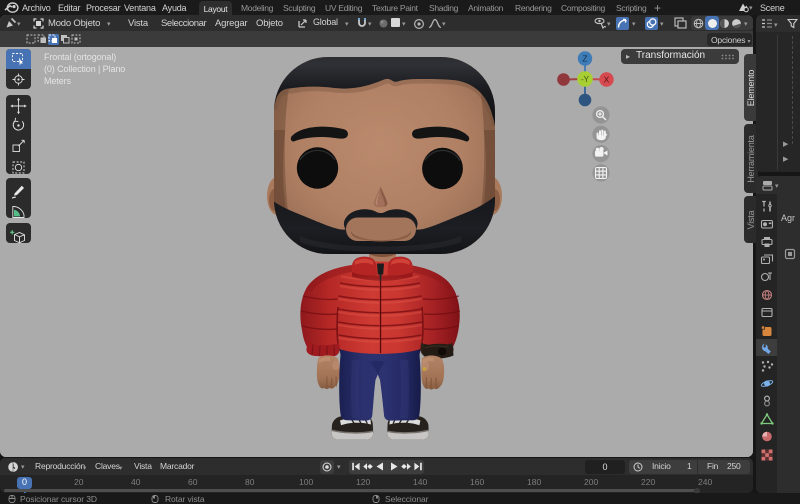 The height and width of the screenshot is (504, 800). What do you see at coordinates (585, 79) in the screenshot?
I see `svg-text: -Y` at bounding box center [585, 79].